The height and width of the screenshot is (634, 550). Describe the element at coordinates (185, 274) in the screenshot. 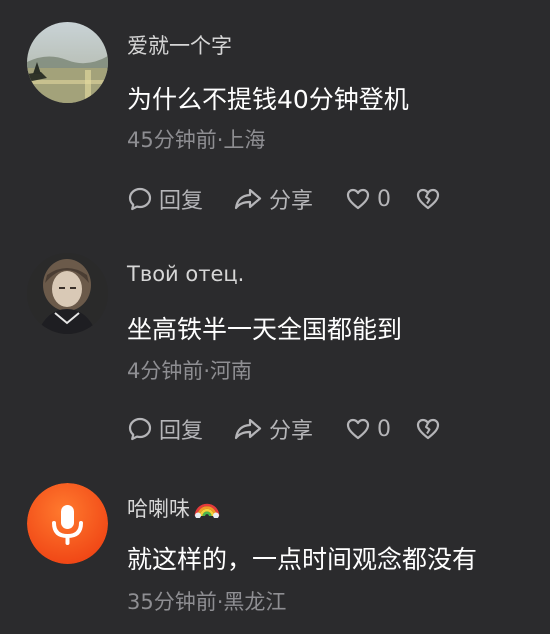

I see `comment-username: Твой отец.` at that location.